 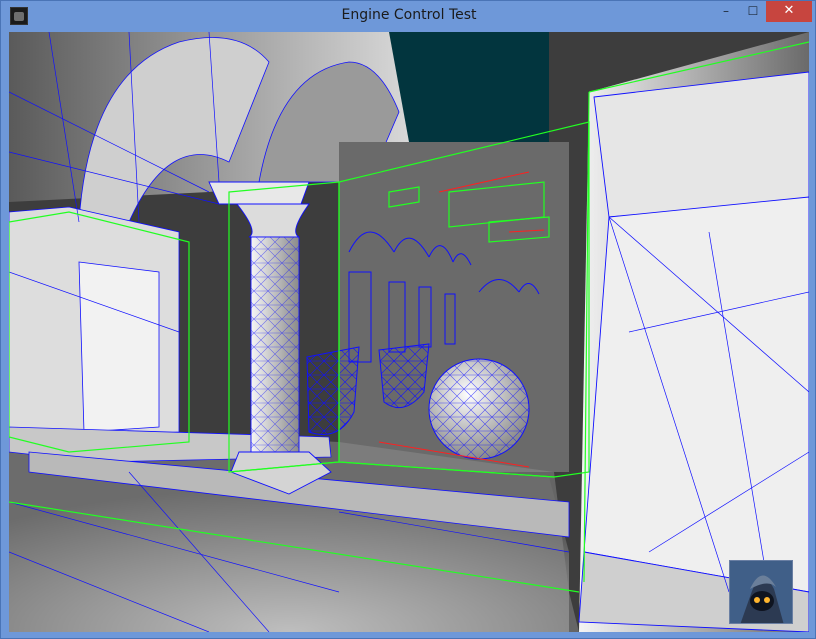 I want to click on close-button: ✕, so click(x=789, y=11).